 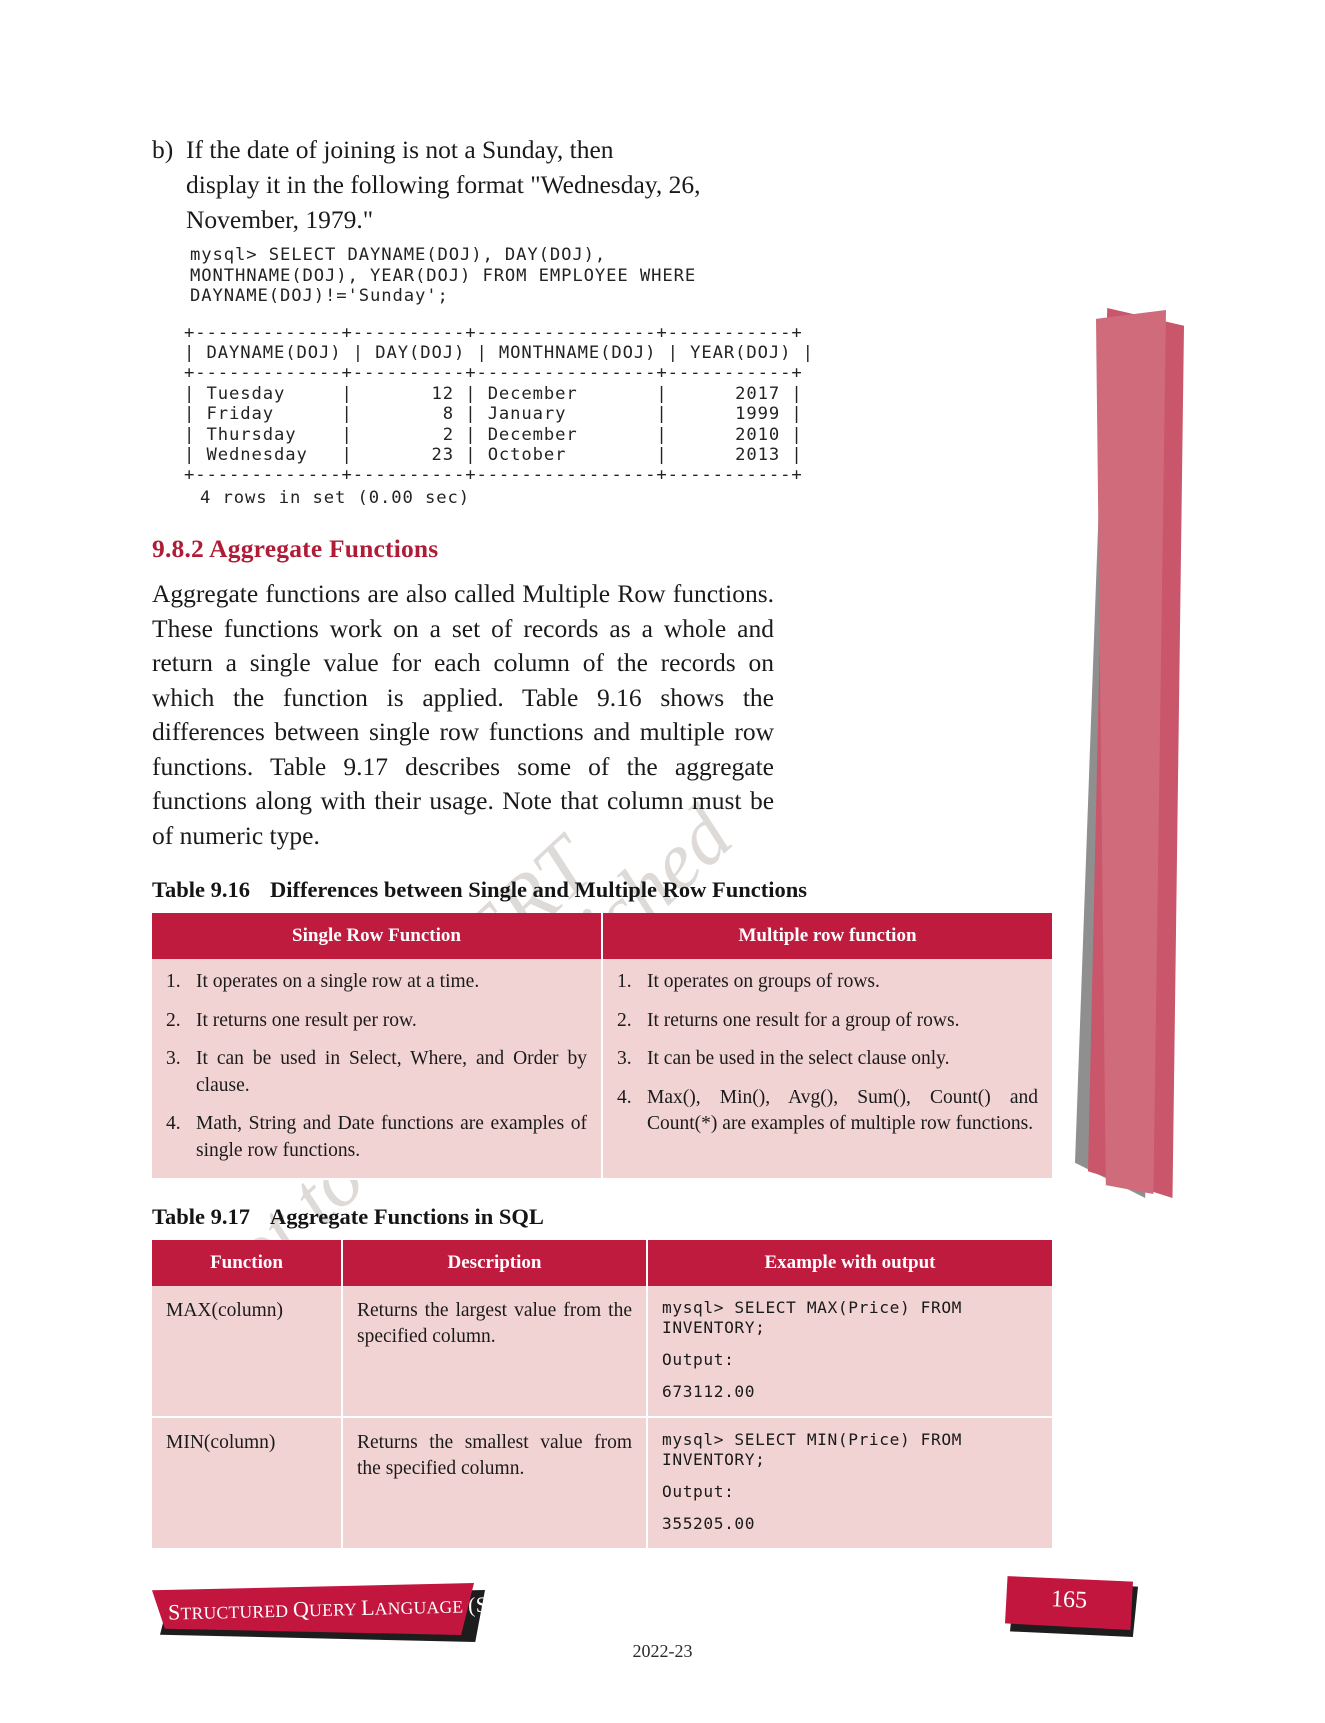 I want to click on running-title-s: S, so click(x=174, y=1612).